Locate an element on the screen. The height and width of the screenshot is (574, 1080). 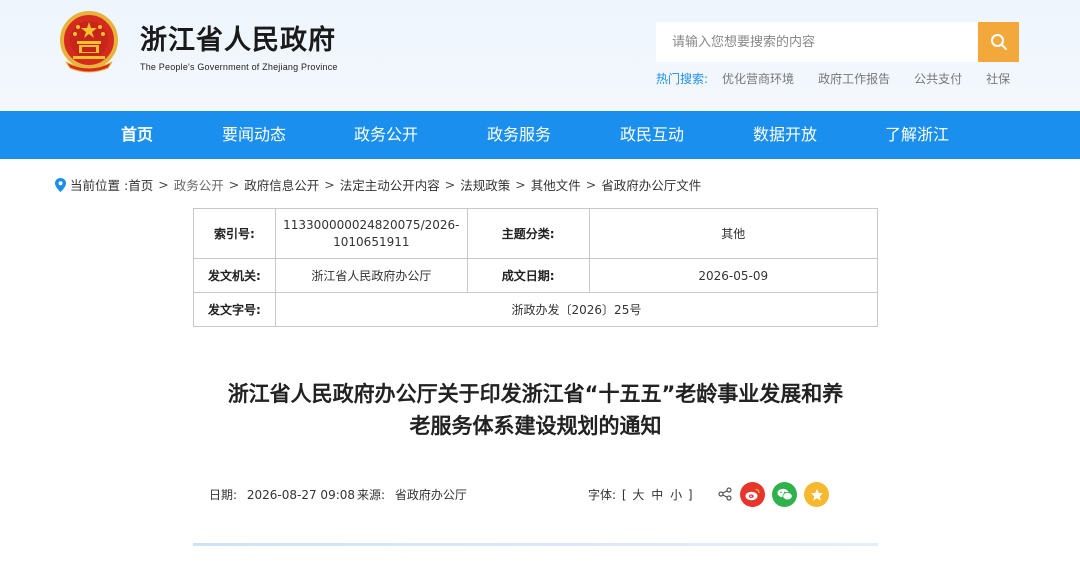
font-size-close-bracket: ] is located at coordinates (690, 495).